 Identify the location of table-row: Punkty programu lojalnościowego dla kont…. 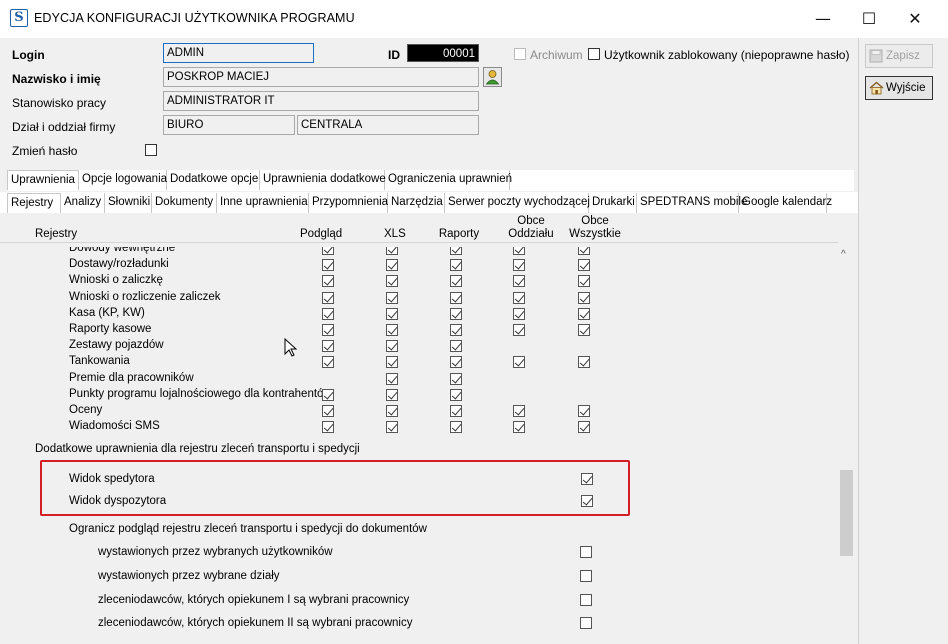
(419, 395).